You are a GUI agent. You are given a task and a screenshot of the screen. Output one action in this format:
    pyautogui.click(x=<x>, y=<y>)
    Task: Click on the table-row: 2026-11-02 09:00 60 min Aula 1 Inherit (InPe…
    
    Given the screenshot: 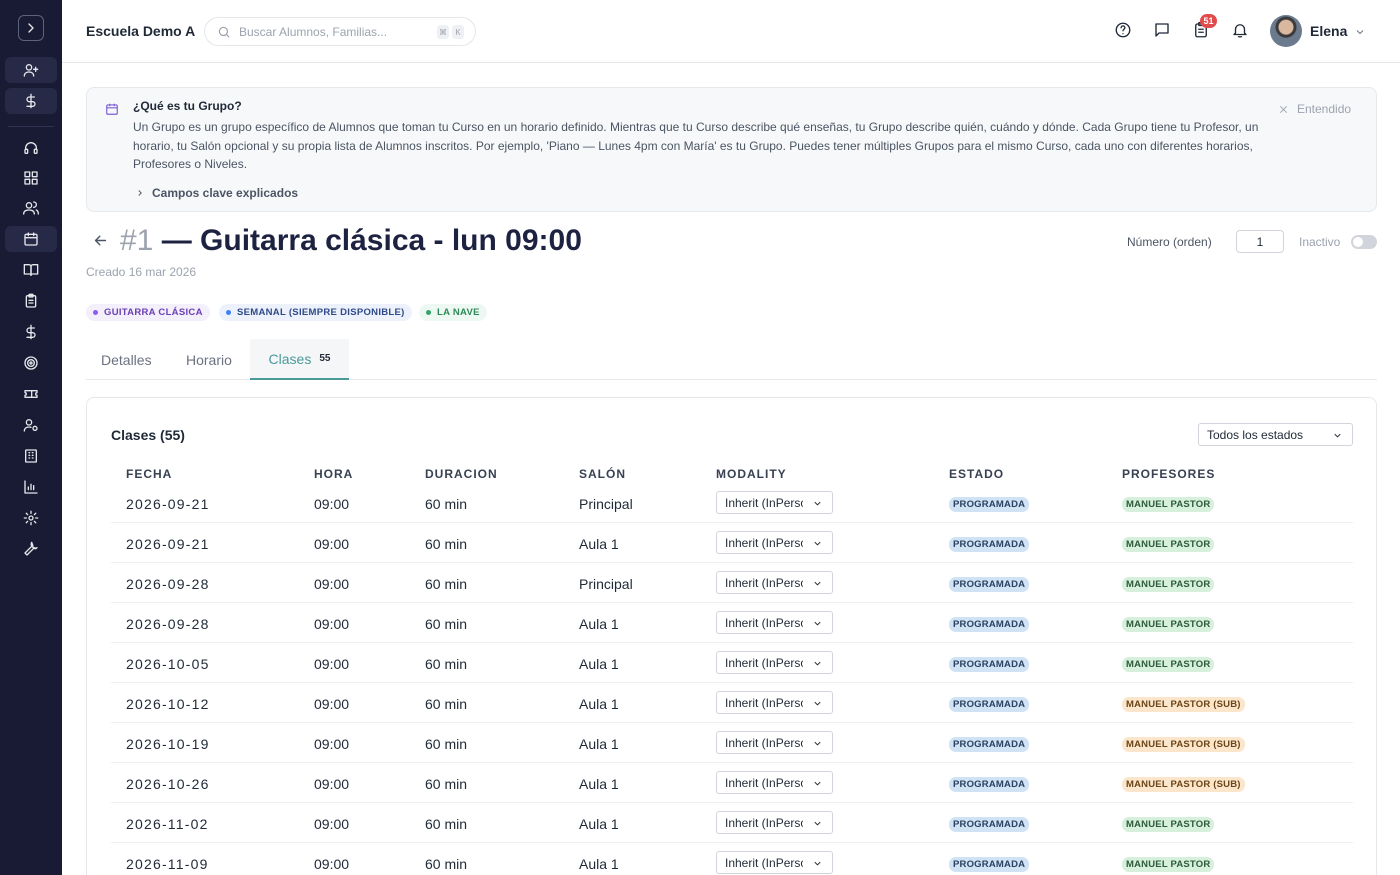 What is the action you would take?
    pyautogui.click(x=732, y=823)
    